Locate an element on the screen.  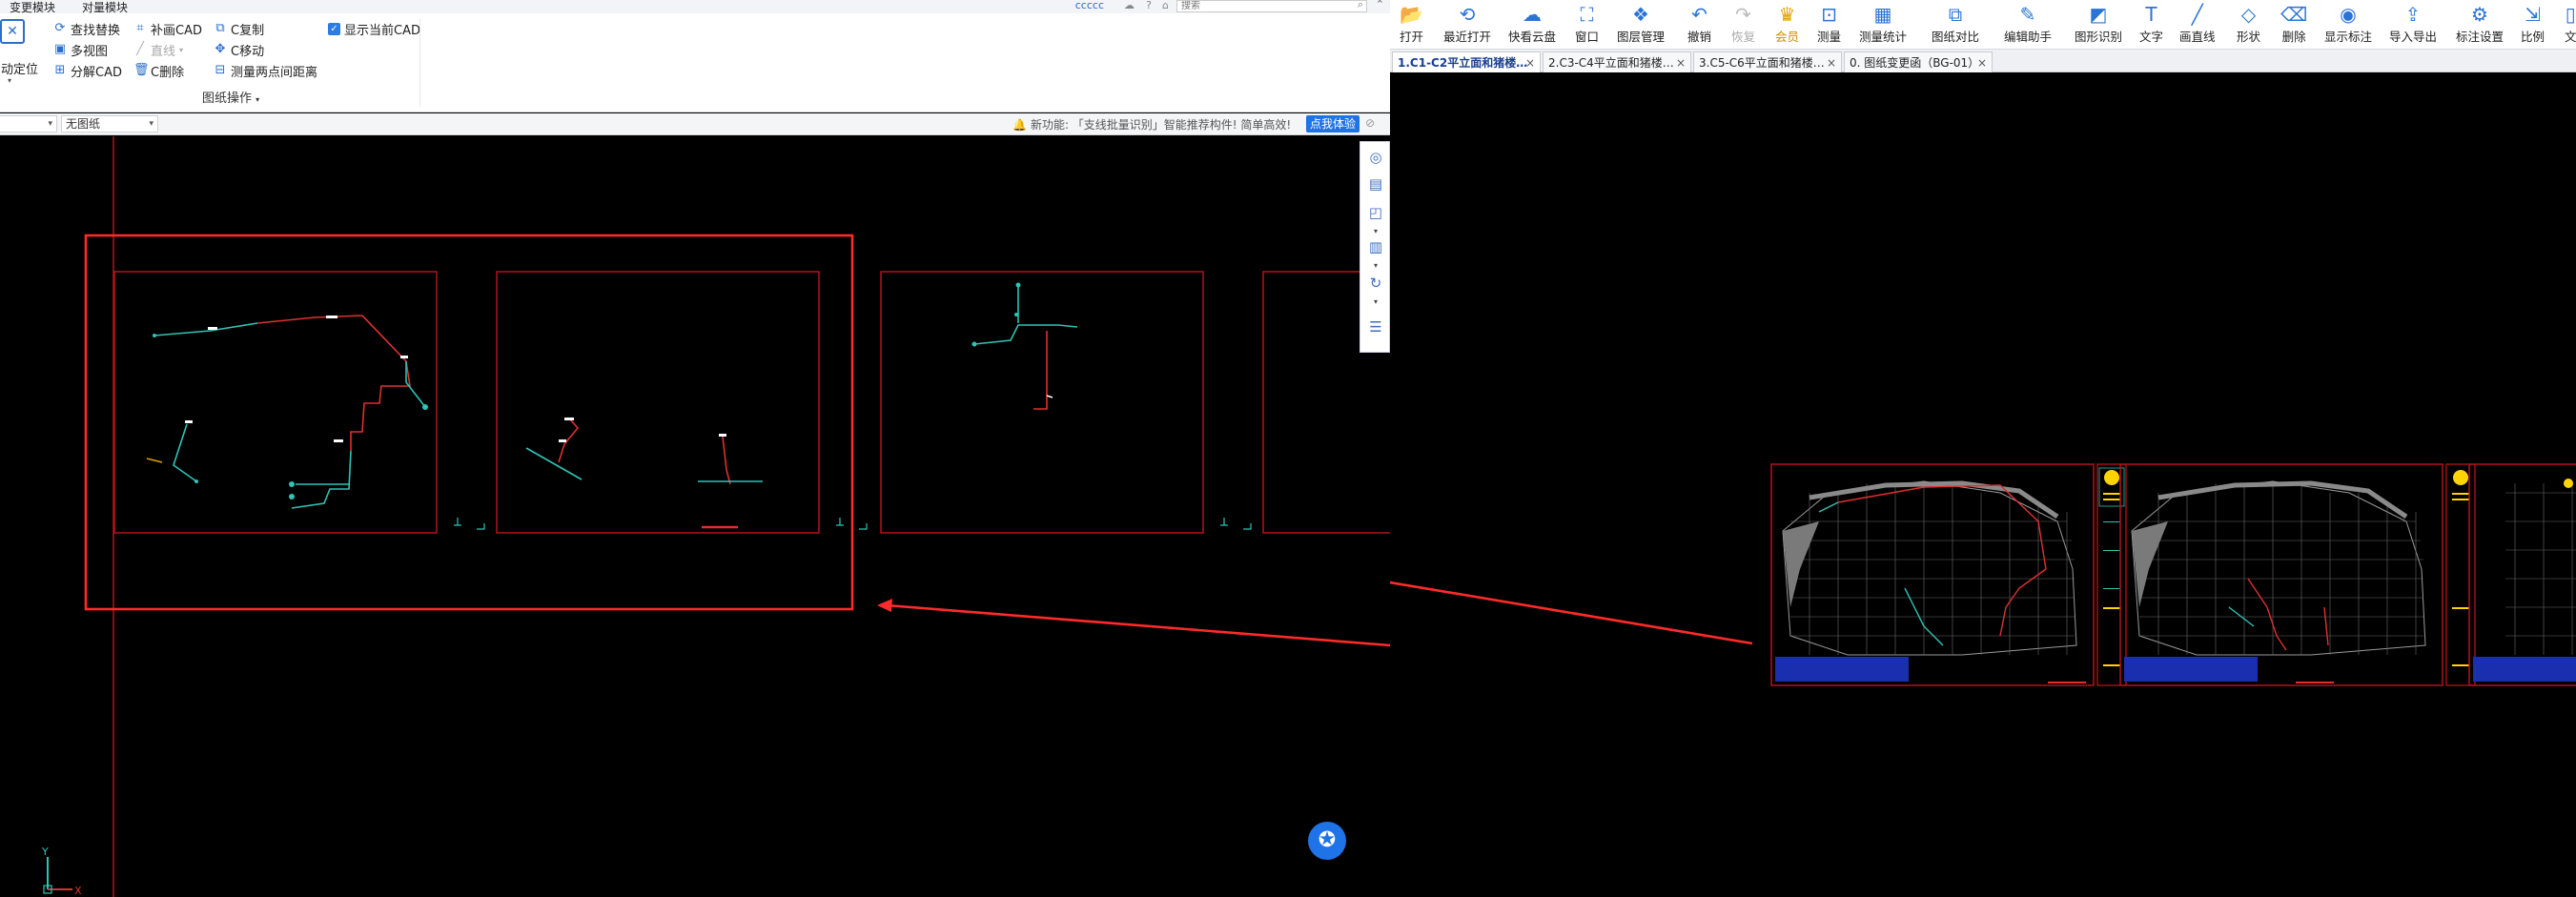
multi-view-button: ▣ 多视图 is located at coordinates (81, 49).